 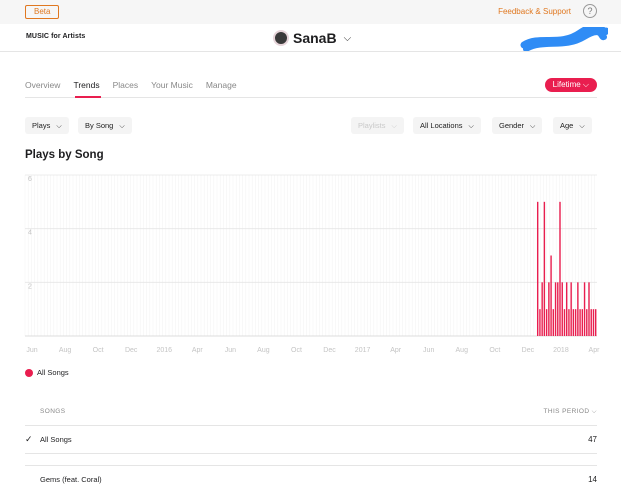 I want to click on this-period-column-header: THIS PERIOD ⌵, so click(x=570, y=412).